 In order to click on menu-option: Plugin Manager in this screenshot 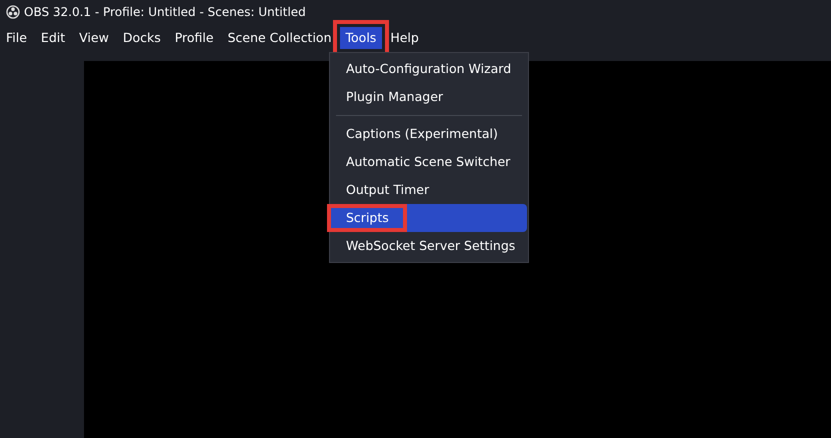, I will do `click(429, 97)`.